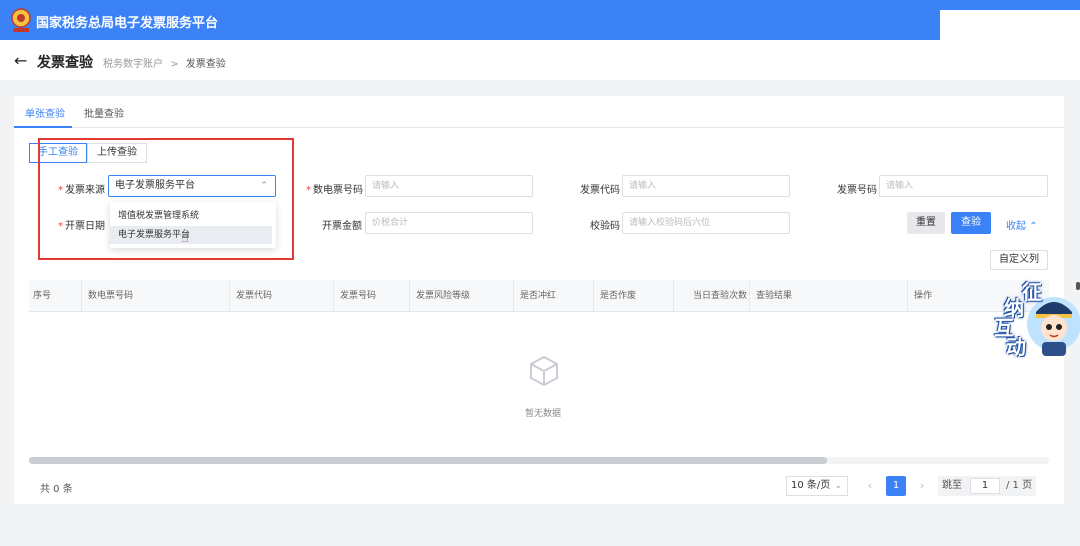 The image size is (1080, 546). Describe the element at coordinates (21, 20) in the screenshot. I see `tax-emblem-icon` at that location.